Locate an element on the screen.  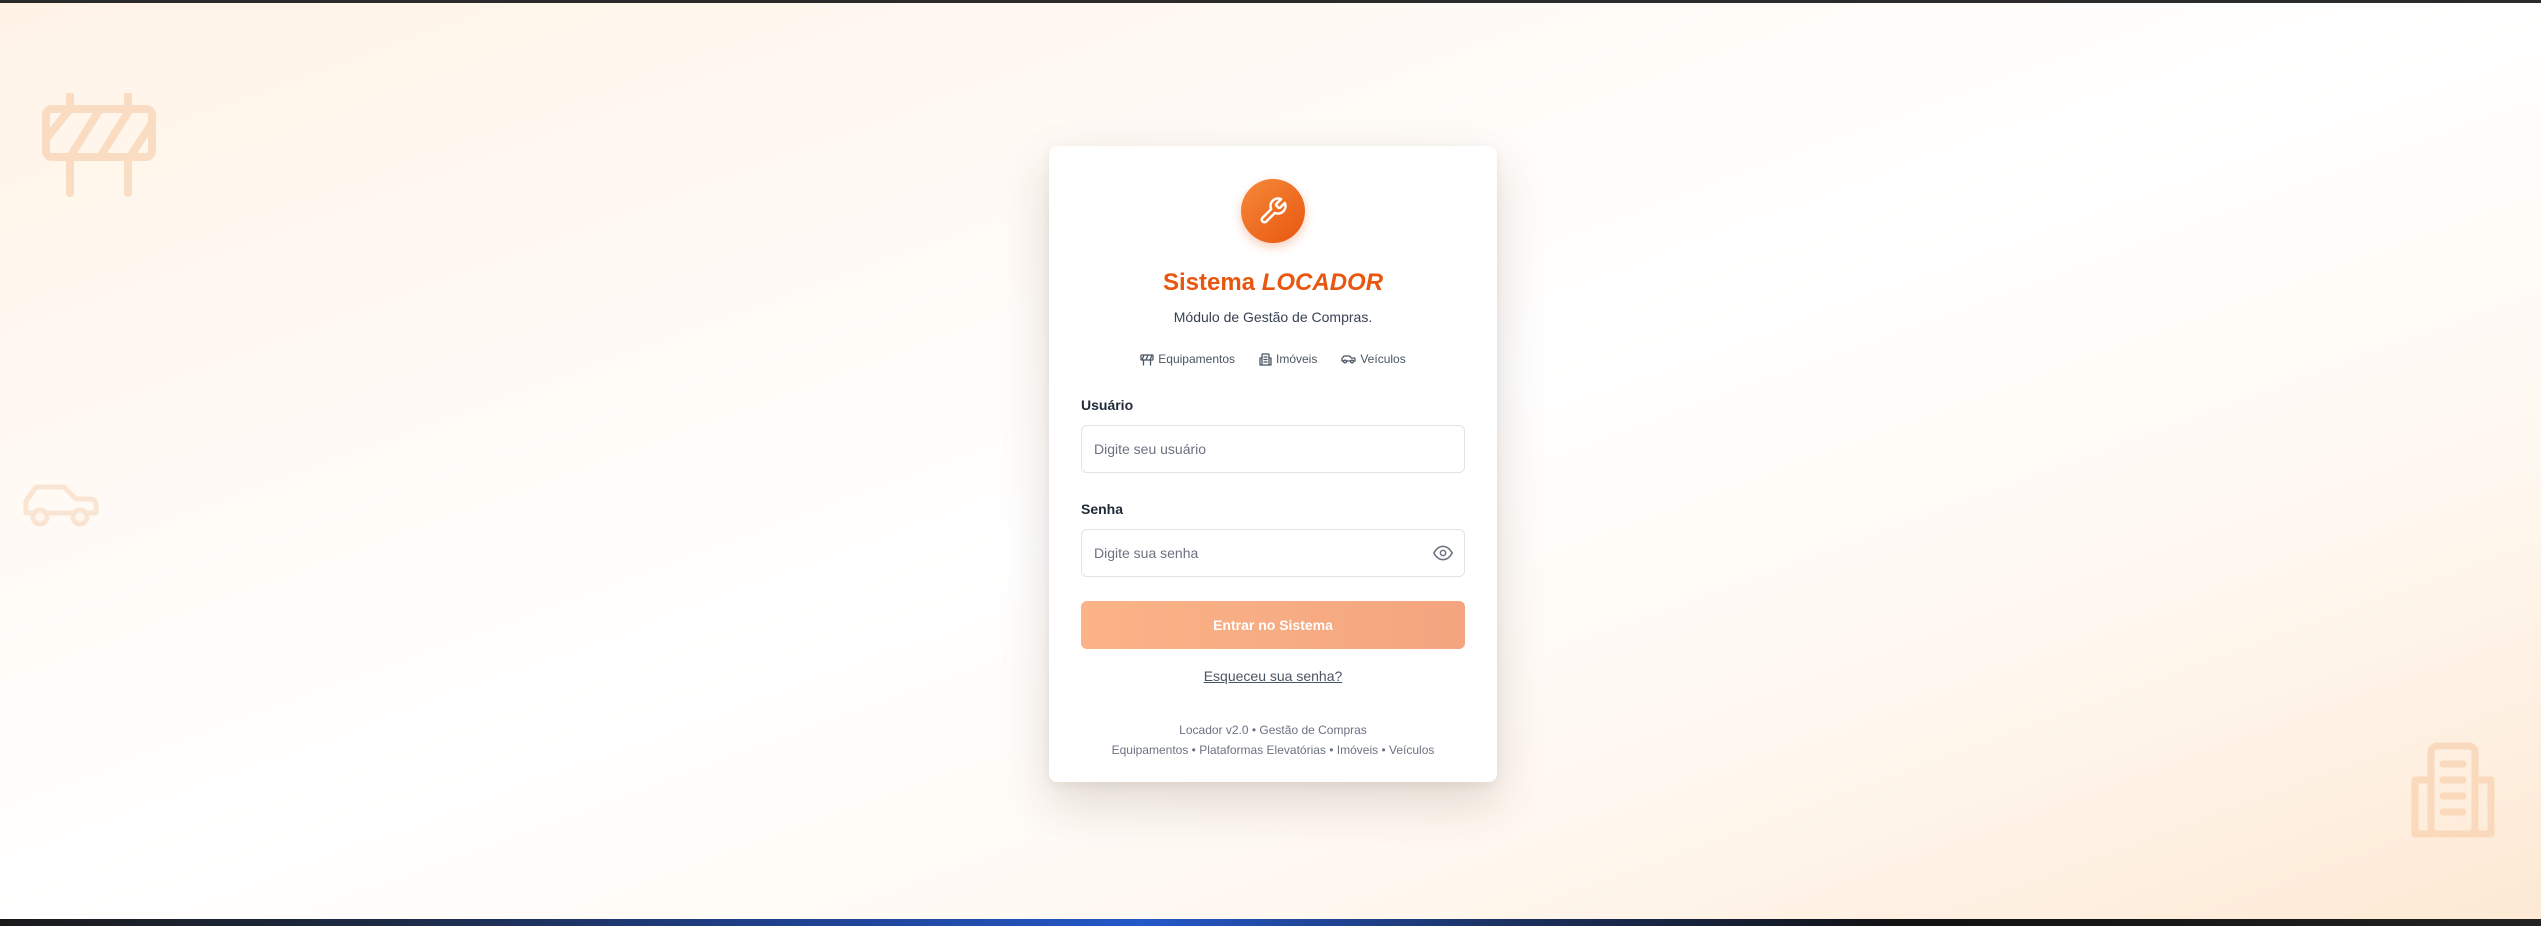
password-input is located at coordinates (1273, 553).